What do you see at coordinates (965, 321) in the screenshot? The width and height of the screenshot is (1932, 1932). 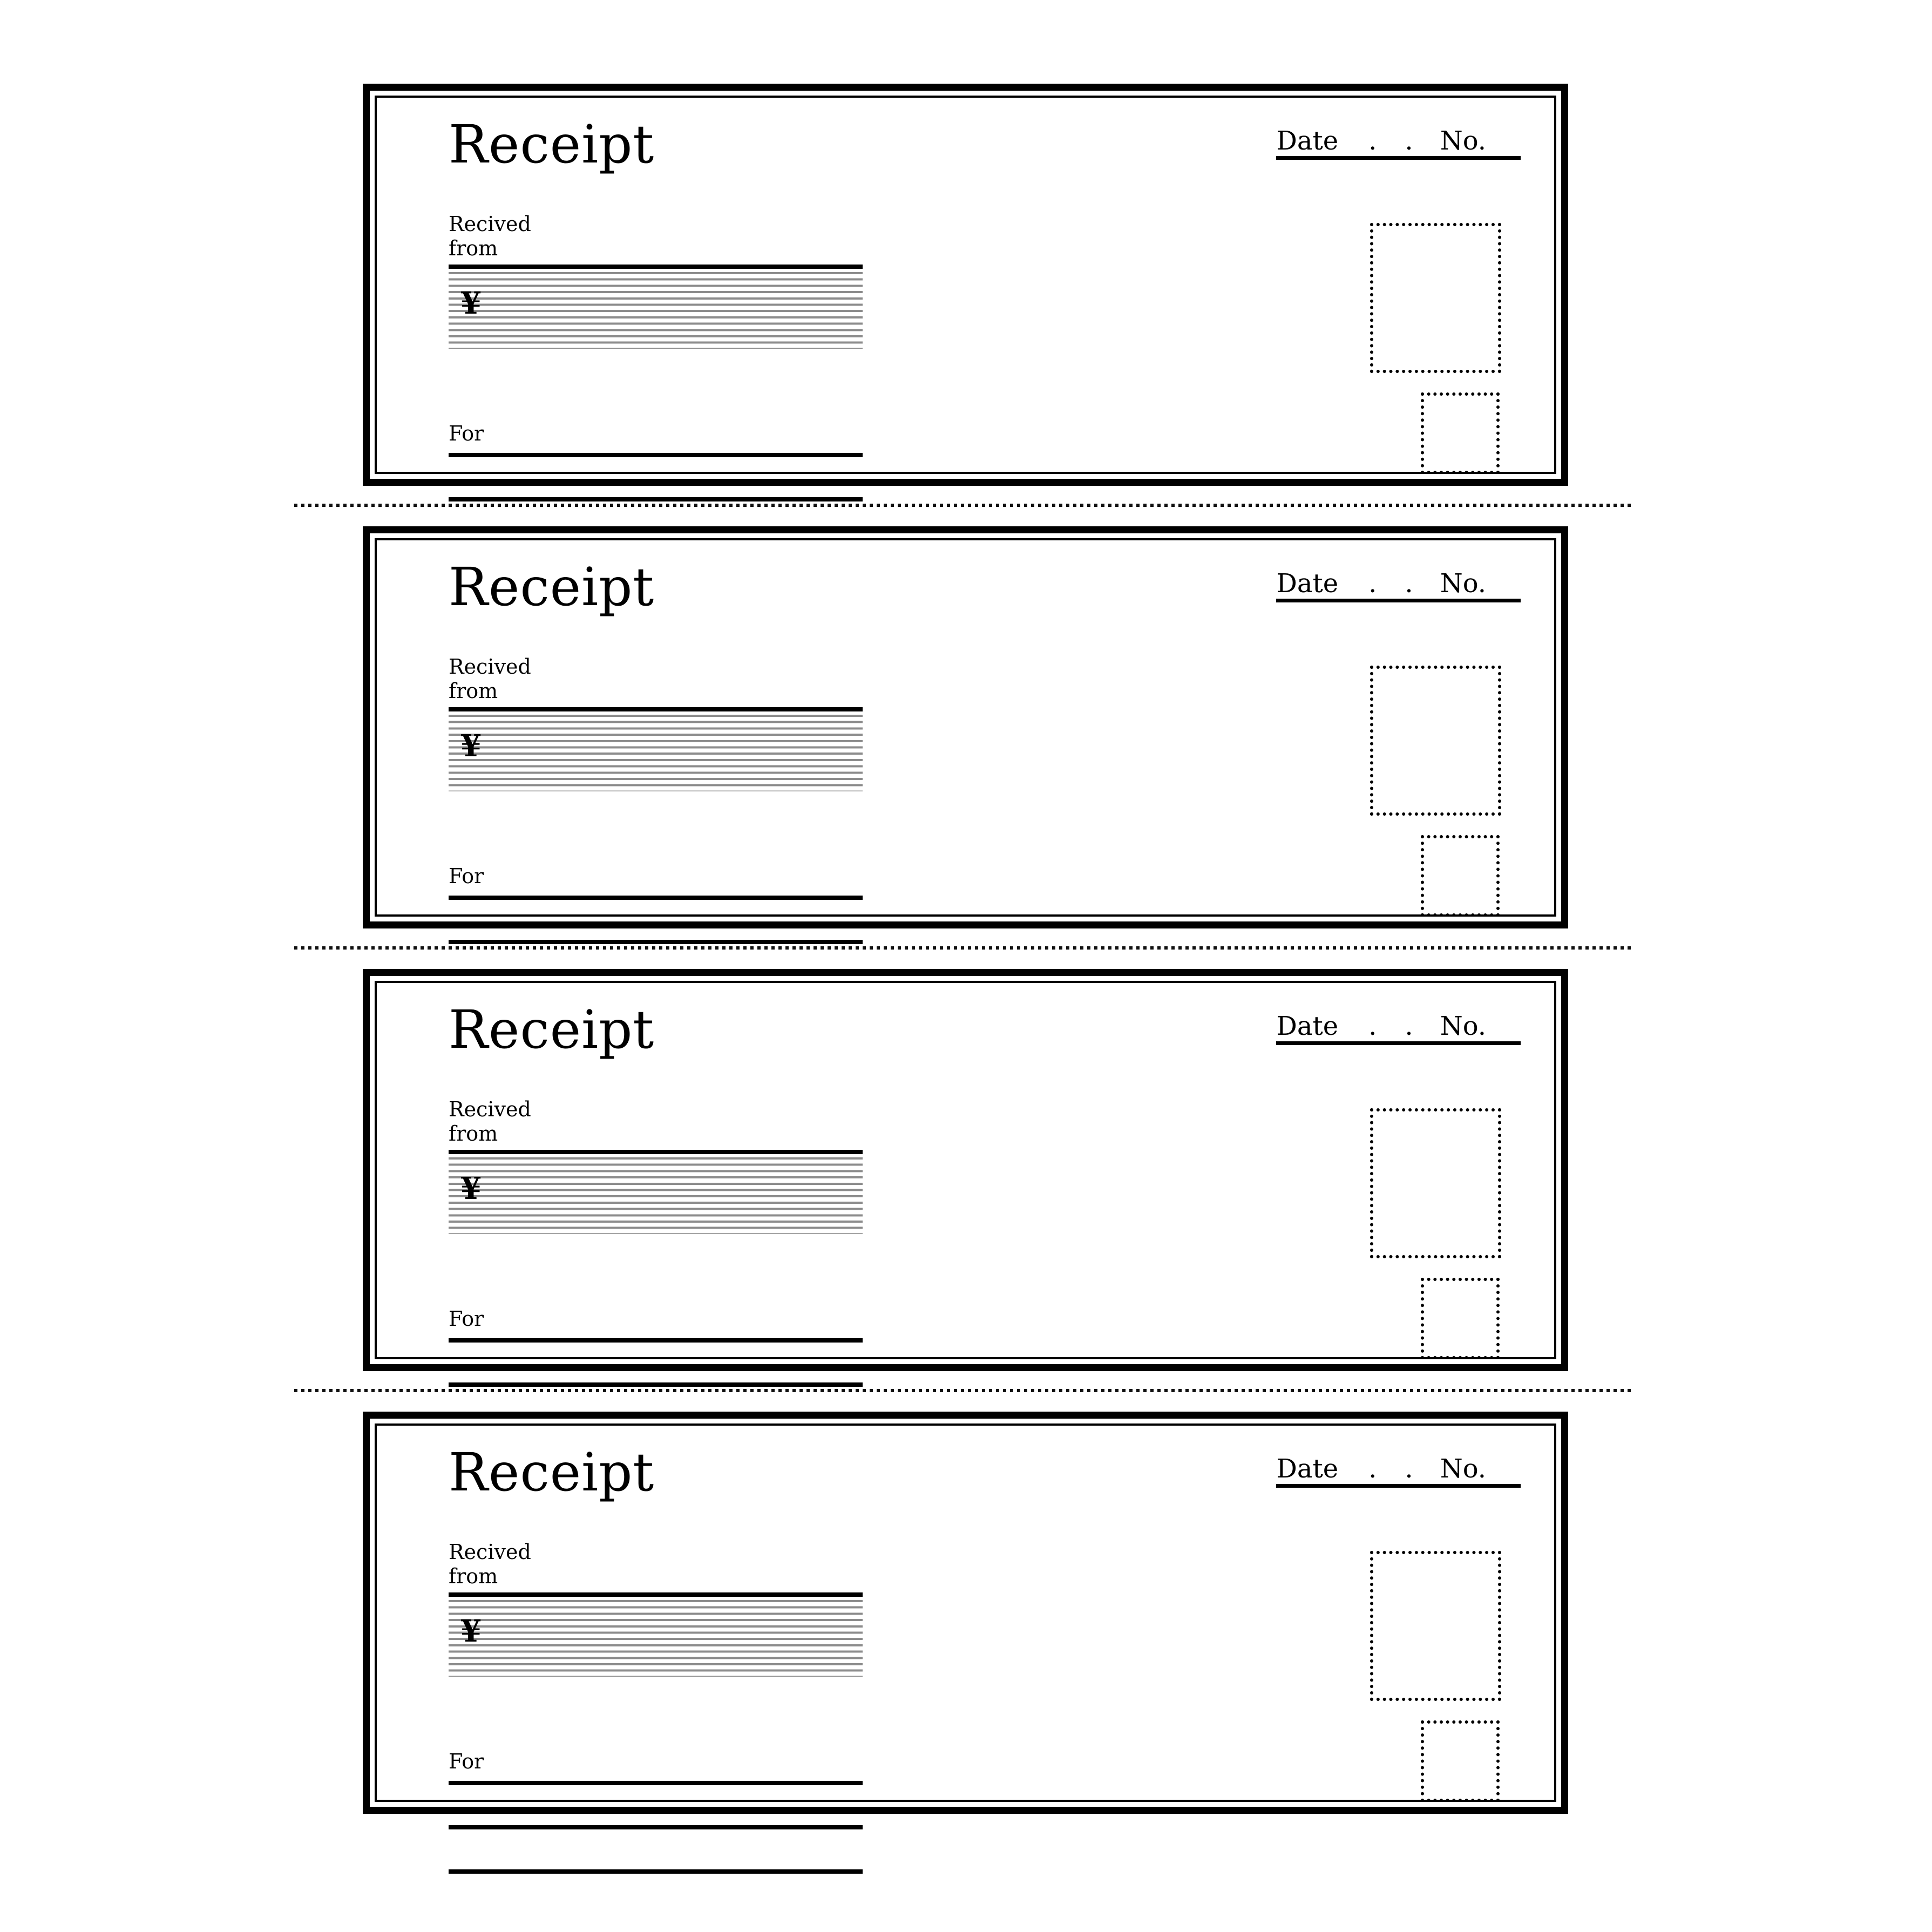 I see `receipt-inner-frame-1: Receipt Date . . No. Recived from ¥ For` at bounding box center [965, 321].